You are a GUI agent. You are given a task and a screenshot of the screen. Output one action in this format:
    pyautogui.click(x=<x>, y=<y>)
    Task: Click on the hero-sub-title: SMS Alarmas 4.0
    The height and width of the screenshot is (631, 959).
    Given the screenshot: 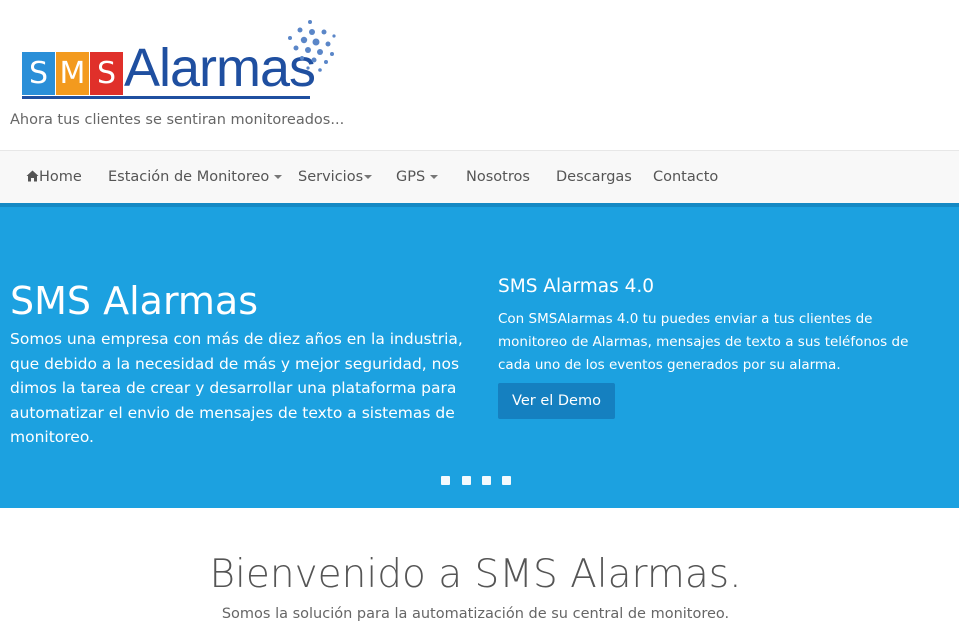 What is the action you would take?
    pyautogui.click(x=576, y=286)
    